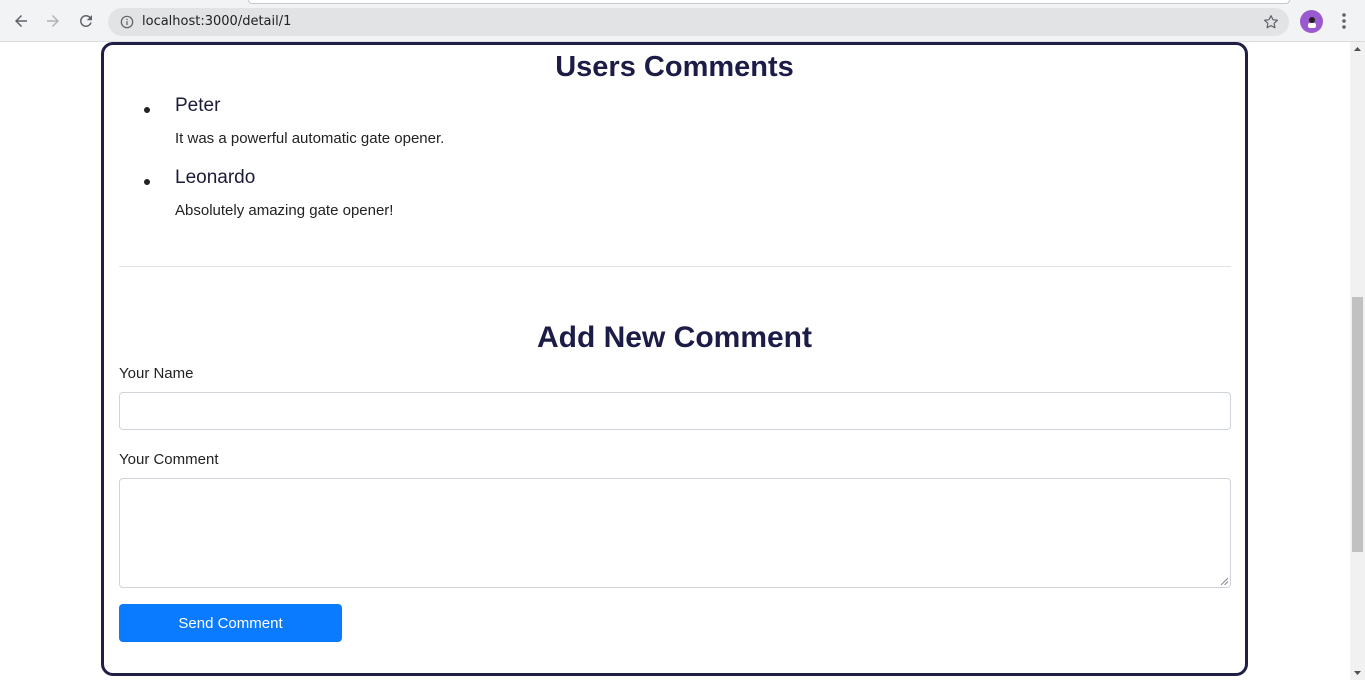 The image size is (1365, 680). What do you see at coordinates (1344, 21) in the screenshot?
I see `kebab-menu-icon` at bounding box center [1344, 21].